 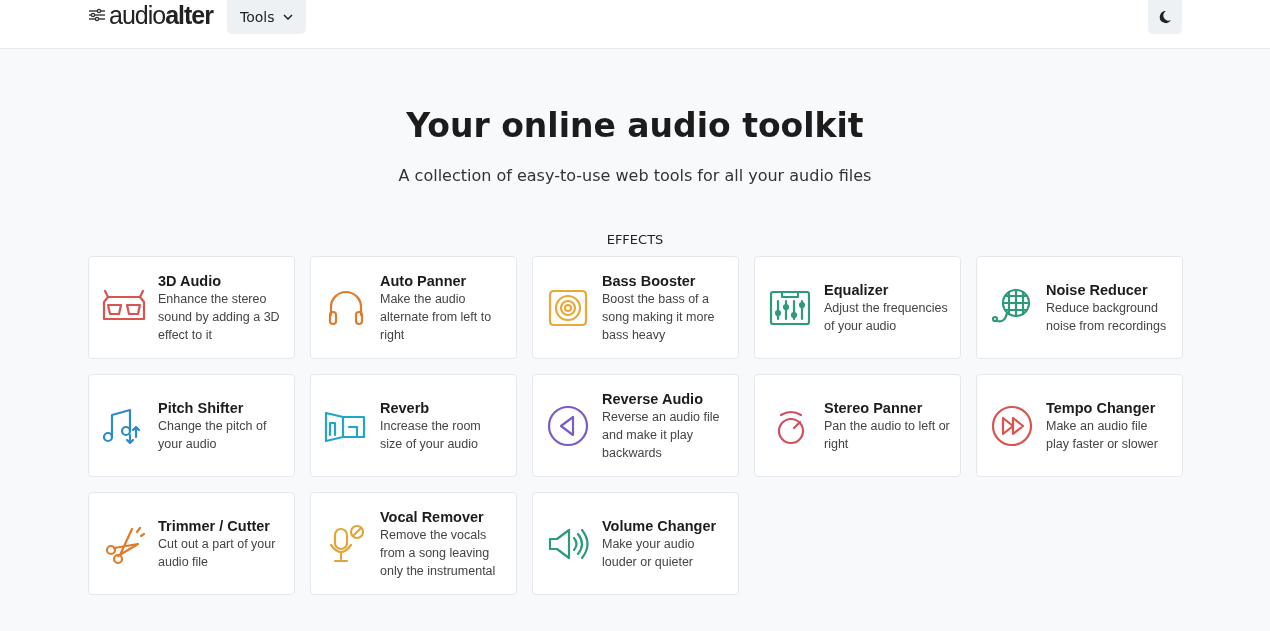 I want to click on tool-card: Equalizer Adjust the frequencies of your audio, so click(x=857, y=307).